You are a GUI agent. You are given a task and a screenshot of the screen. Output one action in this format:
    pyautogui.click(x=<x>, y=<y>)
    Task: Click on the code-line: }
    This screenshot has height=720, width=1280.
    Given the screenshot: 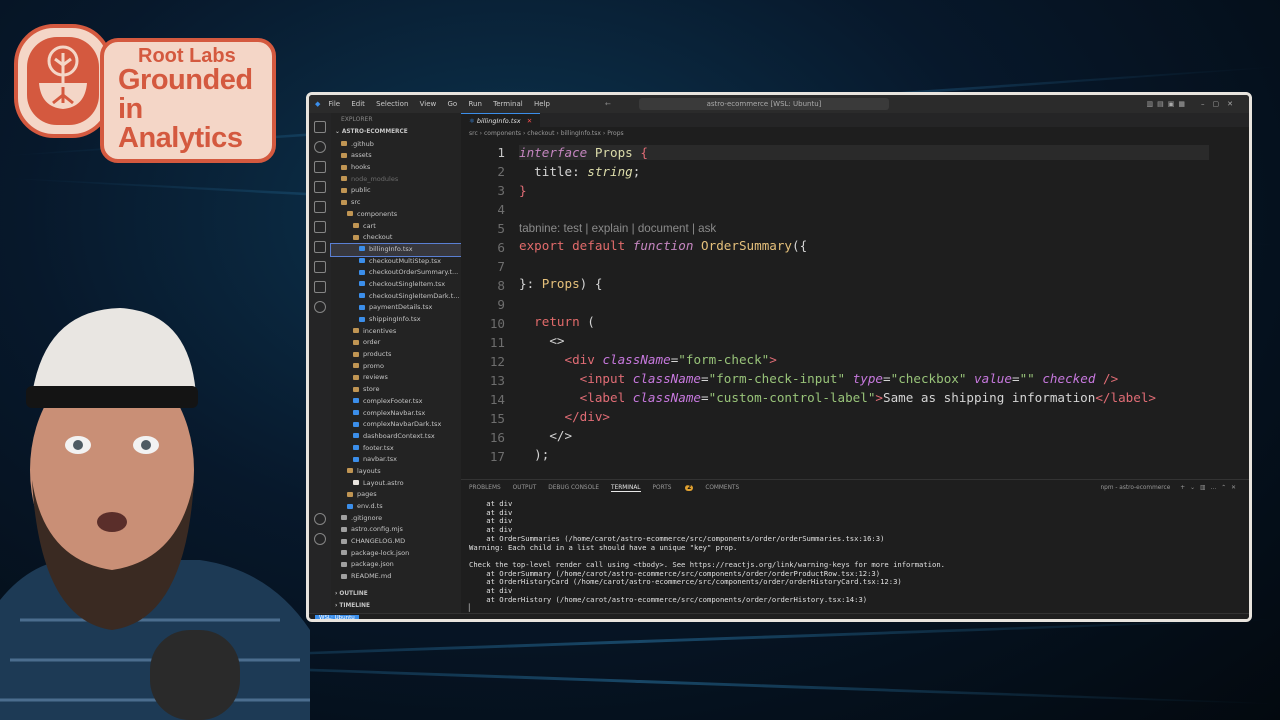 What is the action you would take?
    pyautogui.click(x=523, y=190)
    